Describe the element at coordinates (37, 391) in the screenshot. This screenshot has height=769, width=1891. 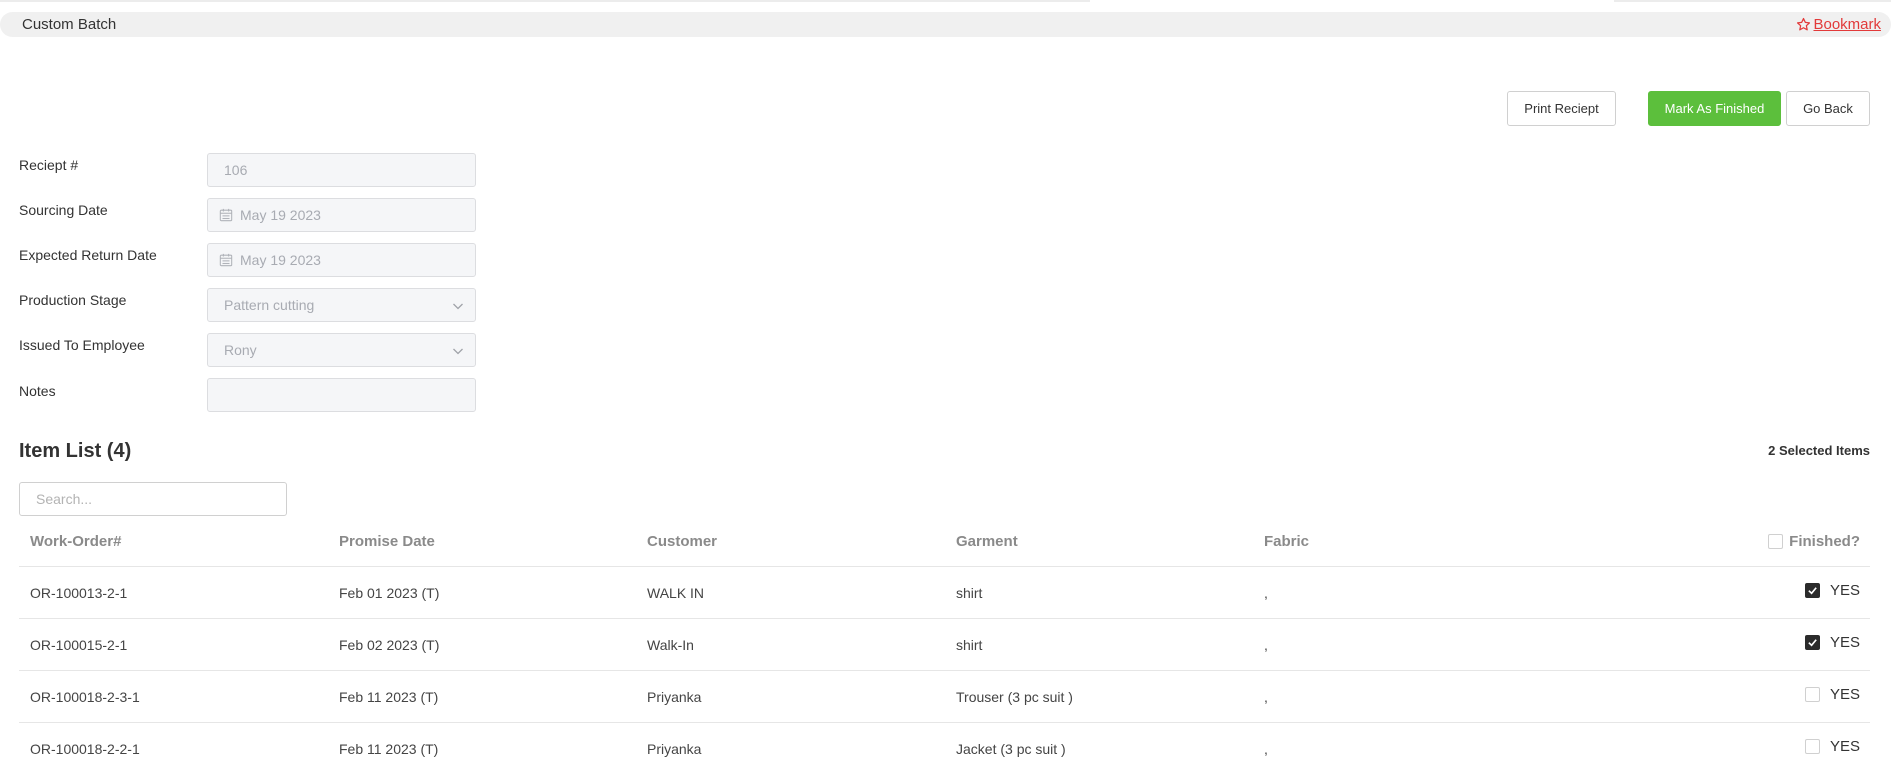
I see `notes-label: Notes` at that location.